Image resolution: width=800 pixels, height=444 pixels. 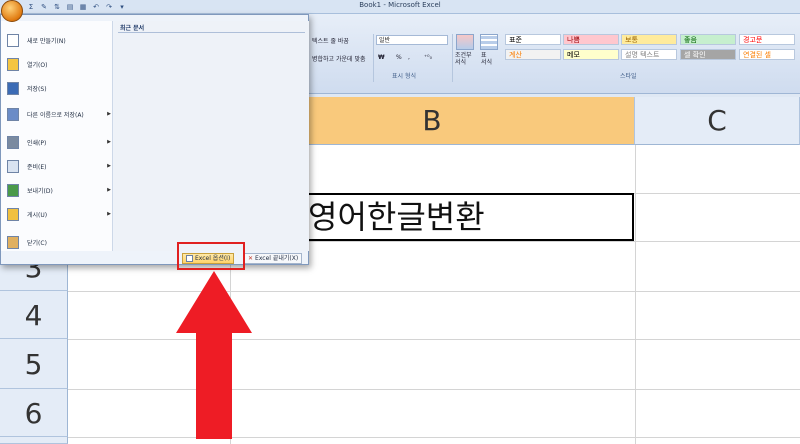 I want to click on menu-item-0: 새로 만들기(N), so click(x=58, y=40).